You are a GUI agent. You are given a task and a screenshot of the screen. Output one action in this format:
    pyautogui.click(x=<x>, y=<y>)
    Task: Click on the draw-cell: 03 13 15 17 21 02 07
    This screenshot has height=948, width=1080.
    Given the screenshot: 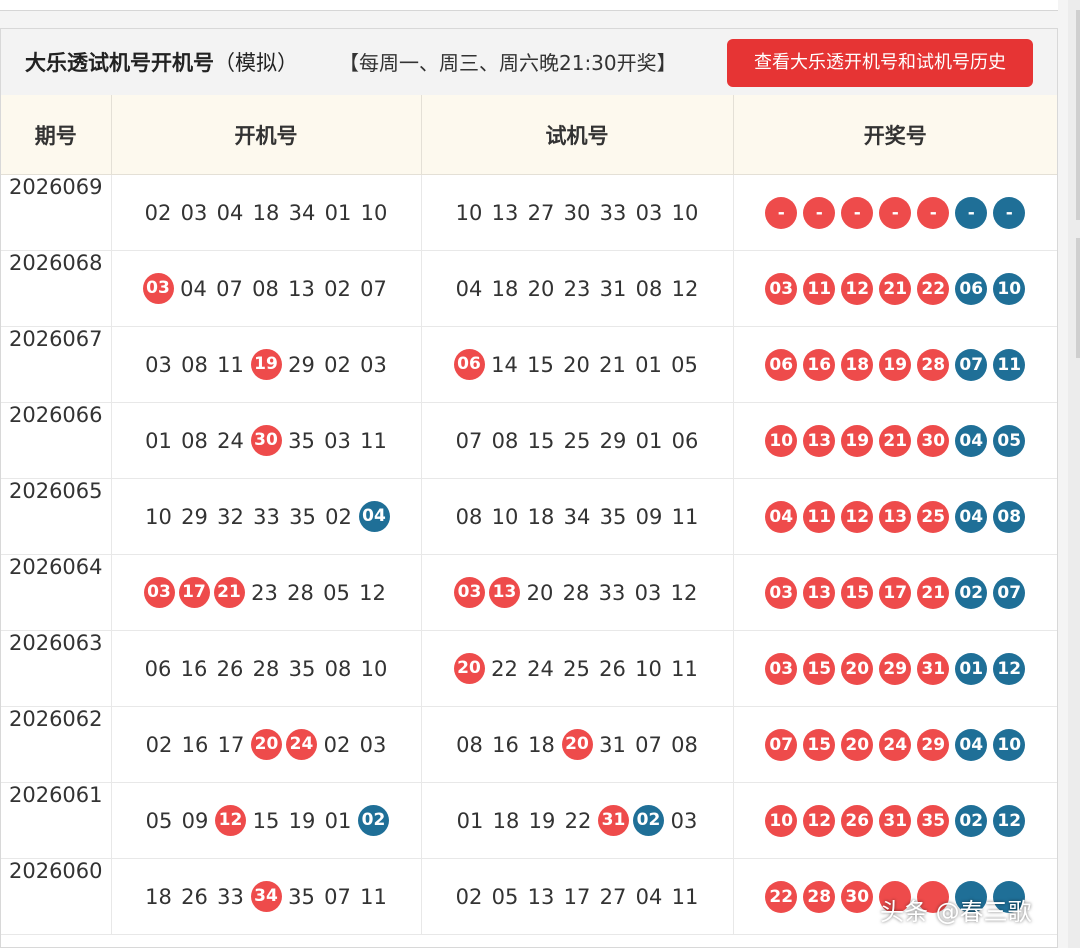 What is the action you would take?
    pyautogui.click(x=895, y=592)
    